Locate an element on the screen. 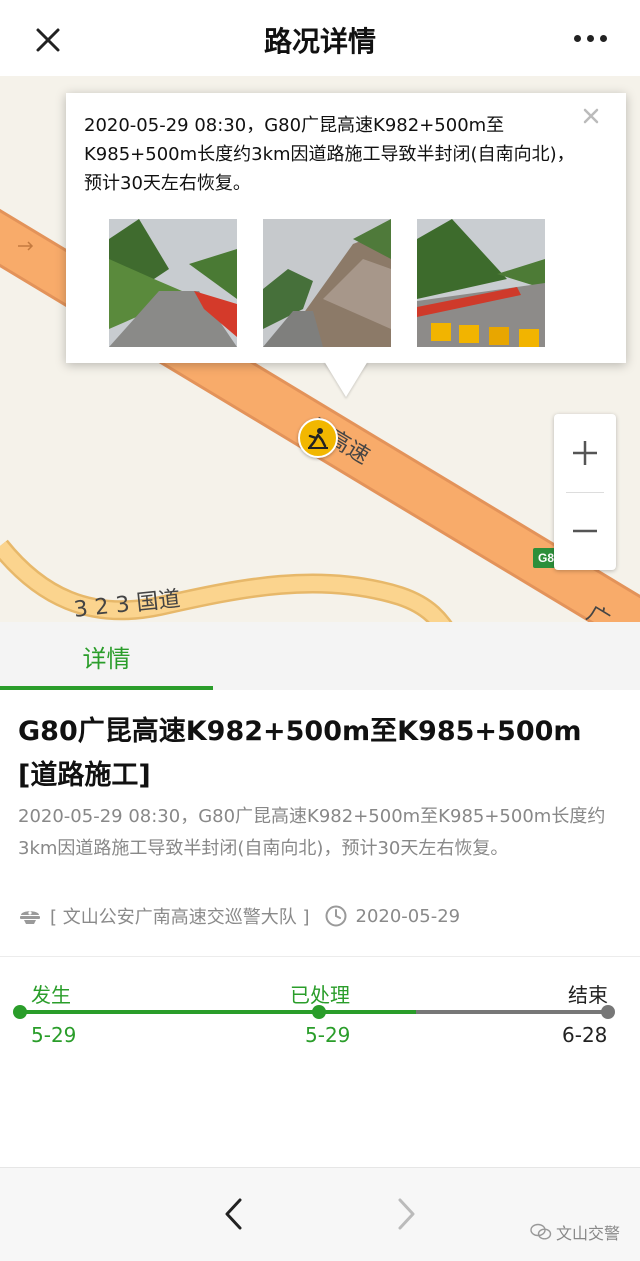 This screenshot has width=640, height=1261. tab-details: 详情 is located at coordinates (106, 656).